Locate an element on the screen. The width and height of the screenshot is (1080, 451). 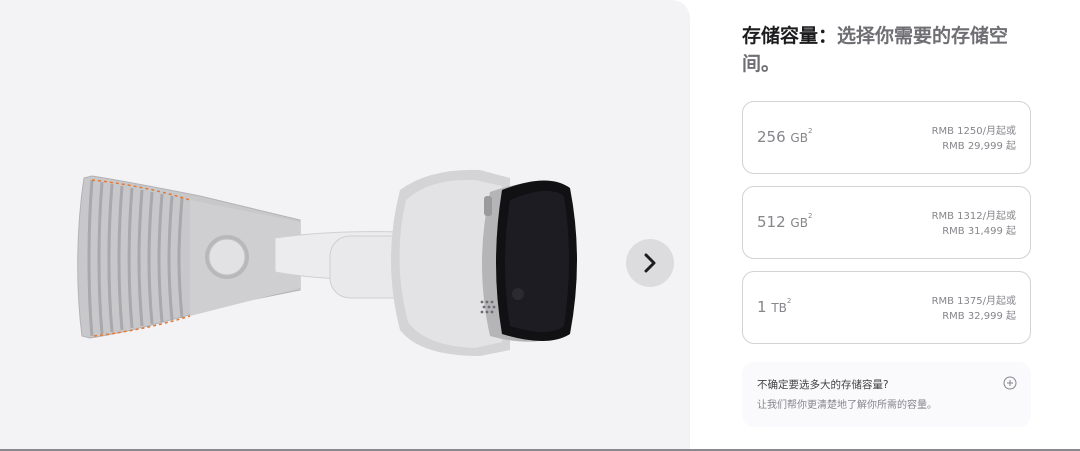
option-price: RMB 1312/月起或 RMB 31,499 起 is located at coordinates (974, 224).